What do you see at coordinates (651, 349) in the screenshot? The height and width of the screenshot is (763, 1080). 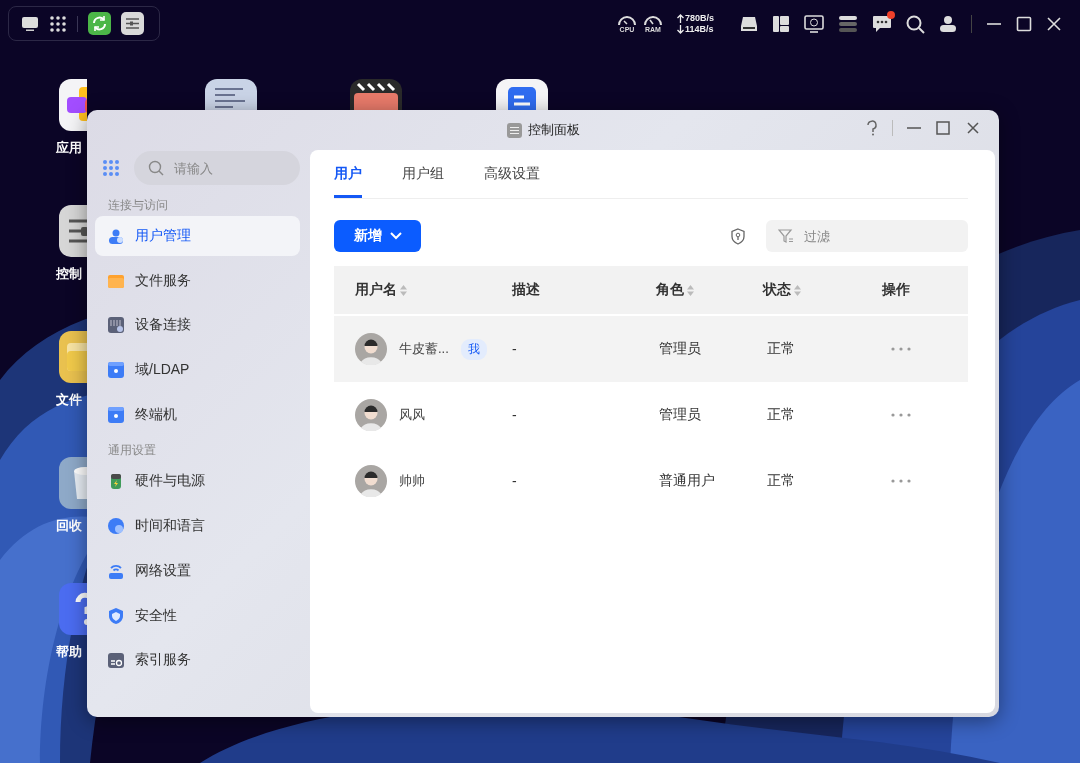 I see `table-row: 牛皮蓄... 我 - 管理员 正常` at bounding box center [651, 349].